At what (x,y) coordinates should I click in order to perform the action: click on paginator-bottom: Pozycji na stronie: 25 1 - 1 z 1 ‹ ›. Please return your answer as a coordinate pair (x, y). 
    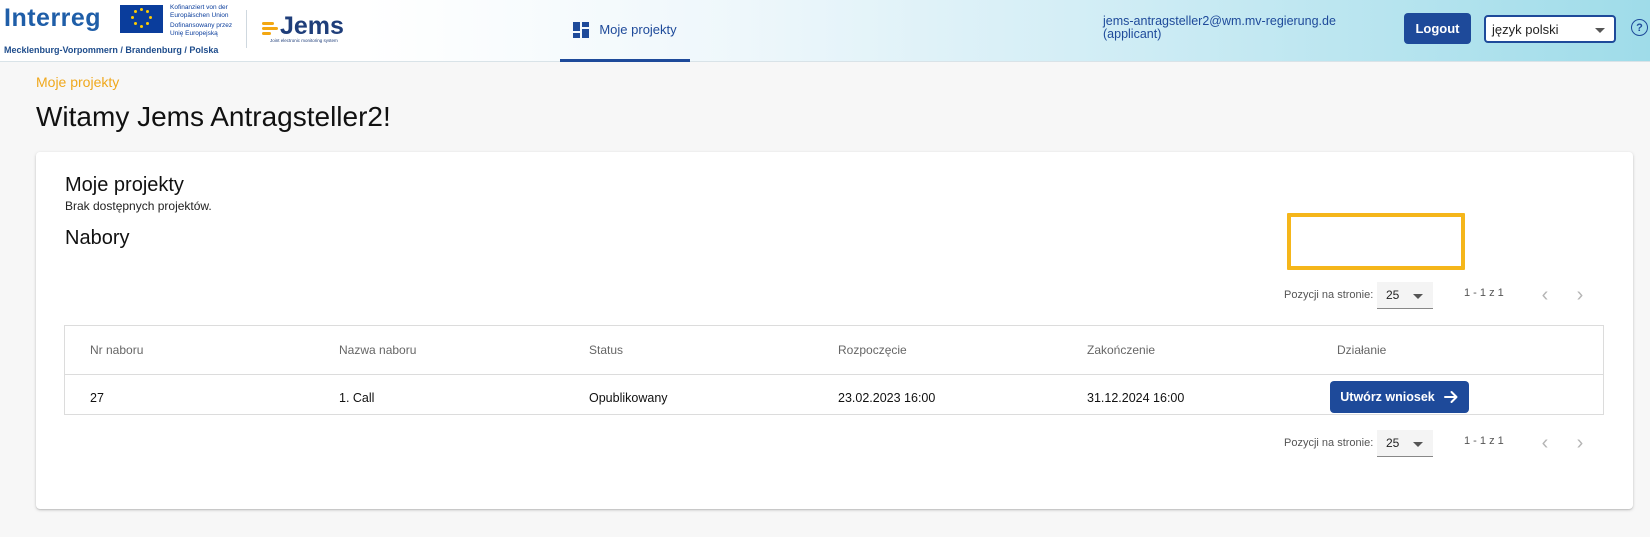
    Looking at the image, I should click on (834, 445).